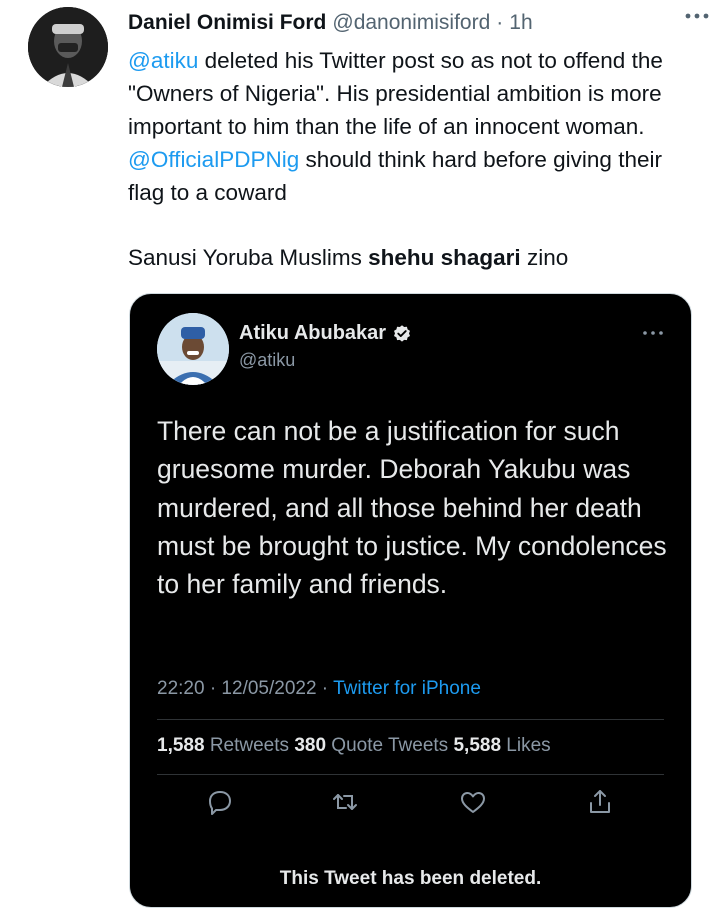 The image size is (720, 915). Describe the element at coordinates (600, 802) in the screenshot. I see `share-icon` at that location.